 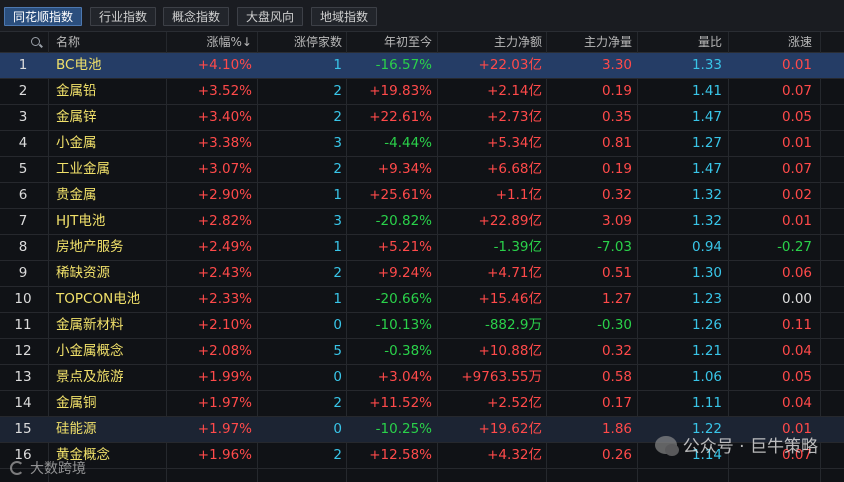 What do you see at coordinates (17, 468) in the screenshot?
I see `logo-icon` at bounding box center [17, 468].